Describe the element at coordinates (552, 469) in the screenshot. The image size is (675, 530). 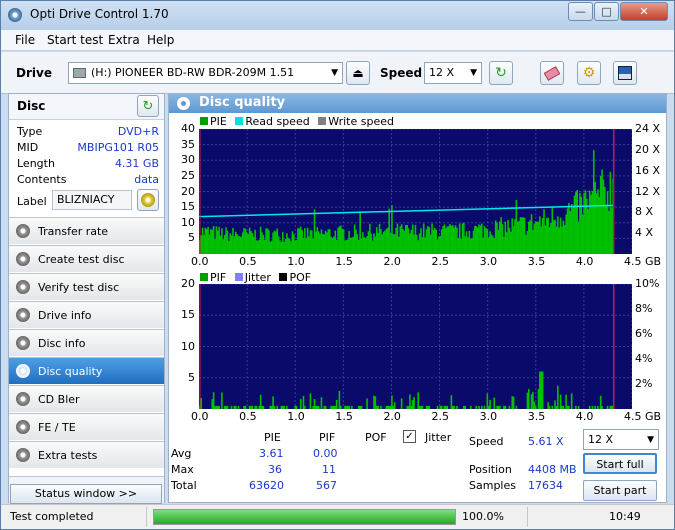
I see `position-value: 4408 MB` at that location.